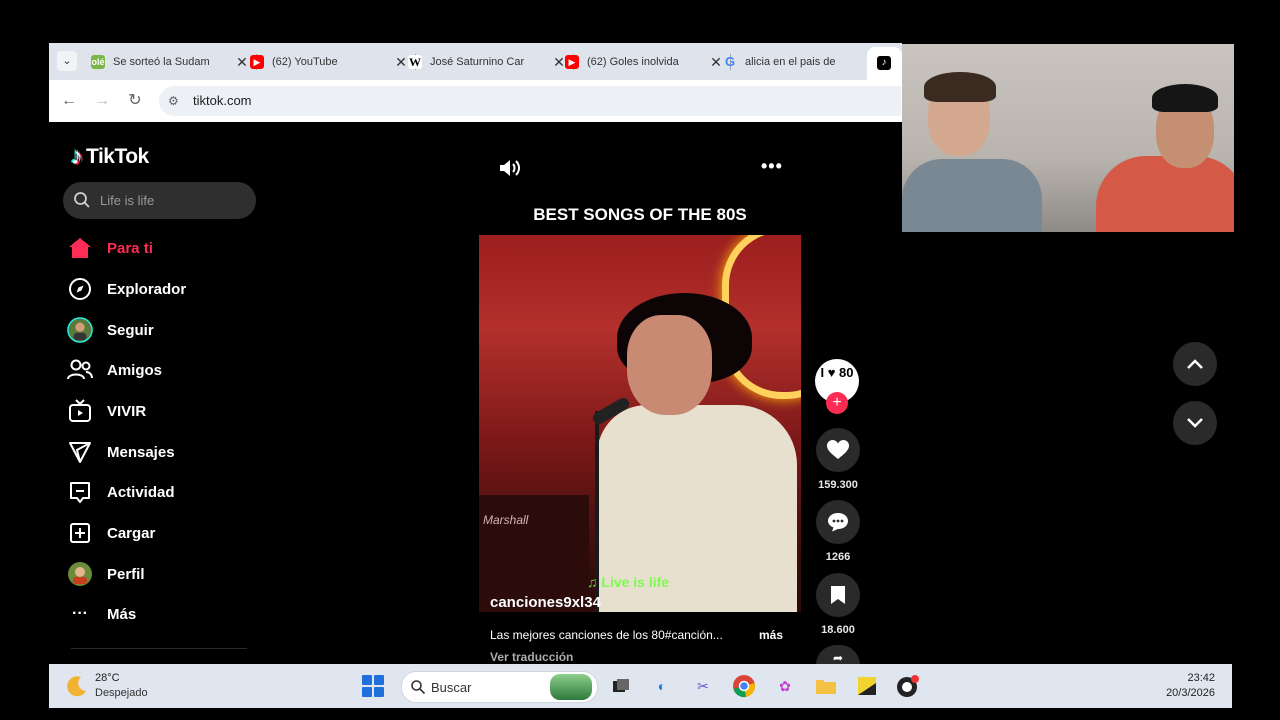  What do you see at coordinates (785, 686) in the screenshot?
I see `copilot-icon: ✿` at bounding box center [785, 686].